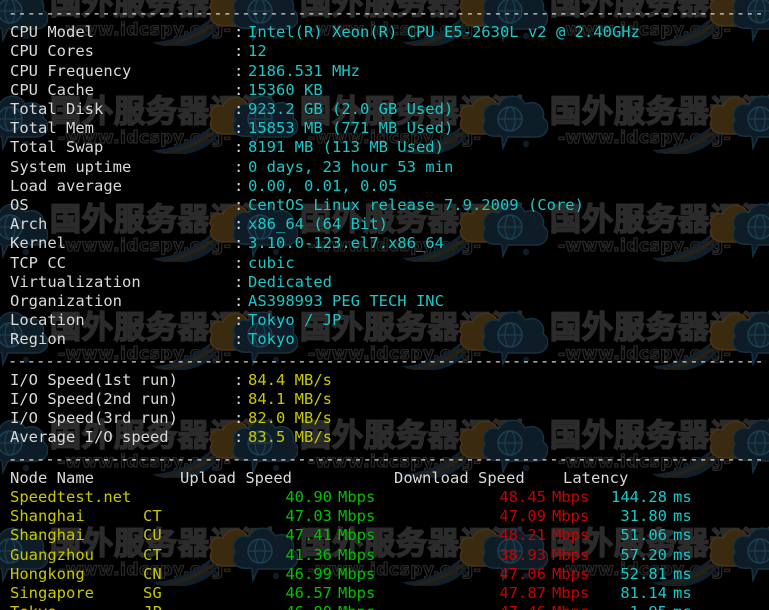 The height and width of the screenshot is (610, 769). Describe the element at coordinates (384, 516) in the screenshot. I see `speedtest-row: Shanghai CT 47.03 Mbps 47.09 Mbps 31.80 ms` at that location.